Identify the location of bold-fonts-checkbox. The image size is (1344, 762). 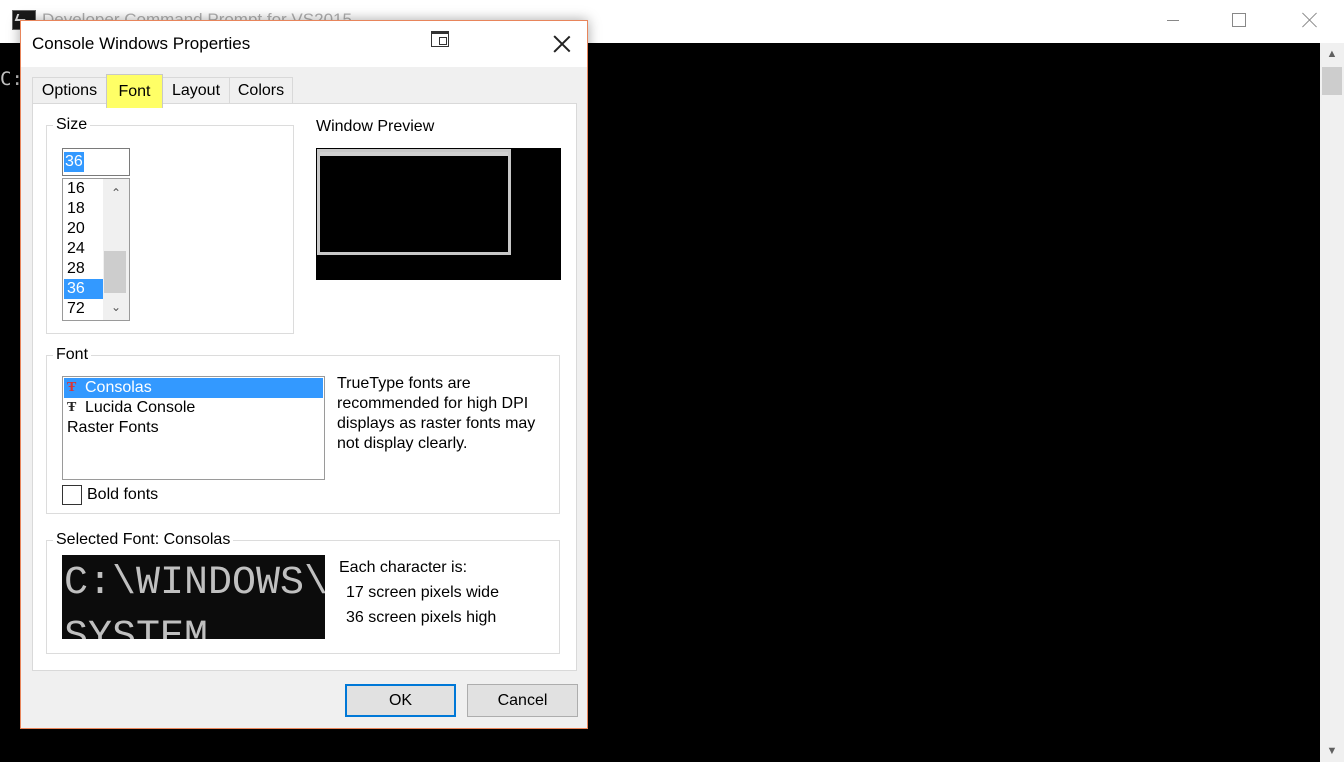
(72, 495).